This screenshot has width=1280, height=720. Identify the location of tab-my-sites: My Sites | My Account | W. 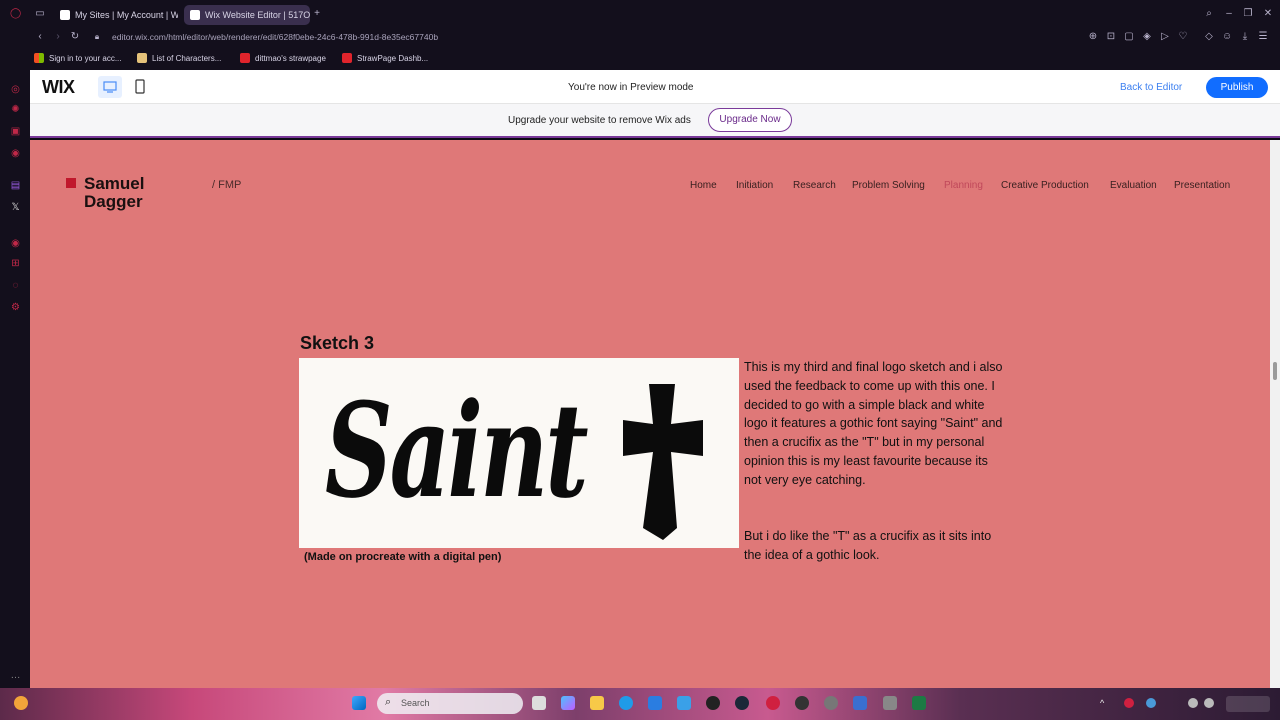
(116, 15).